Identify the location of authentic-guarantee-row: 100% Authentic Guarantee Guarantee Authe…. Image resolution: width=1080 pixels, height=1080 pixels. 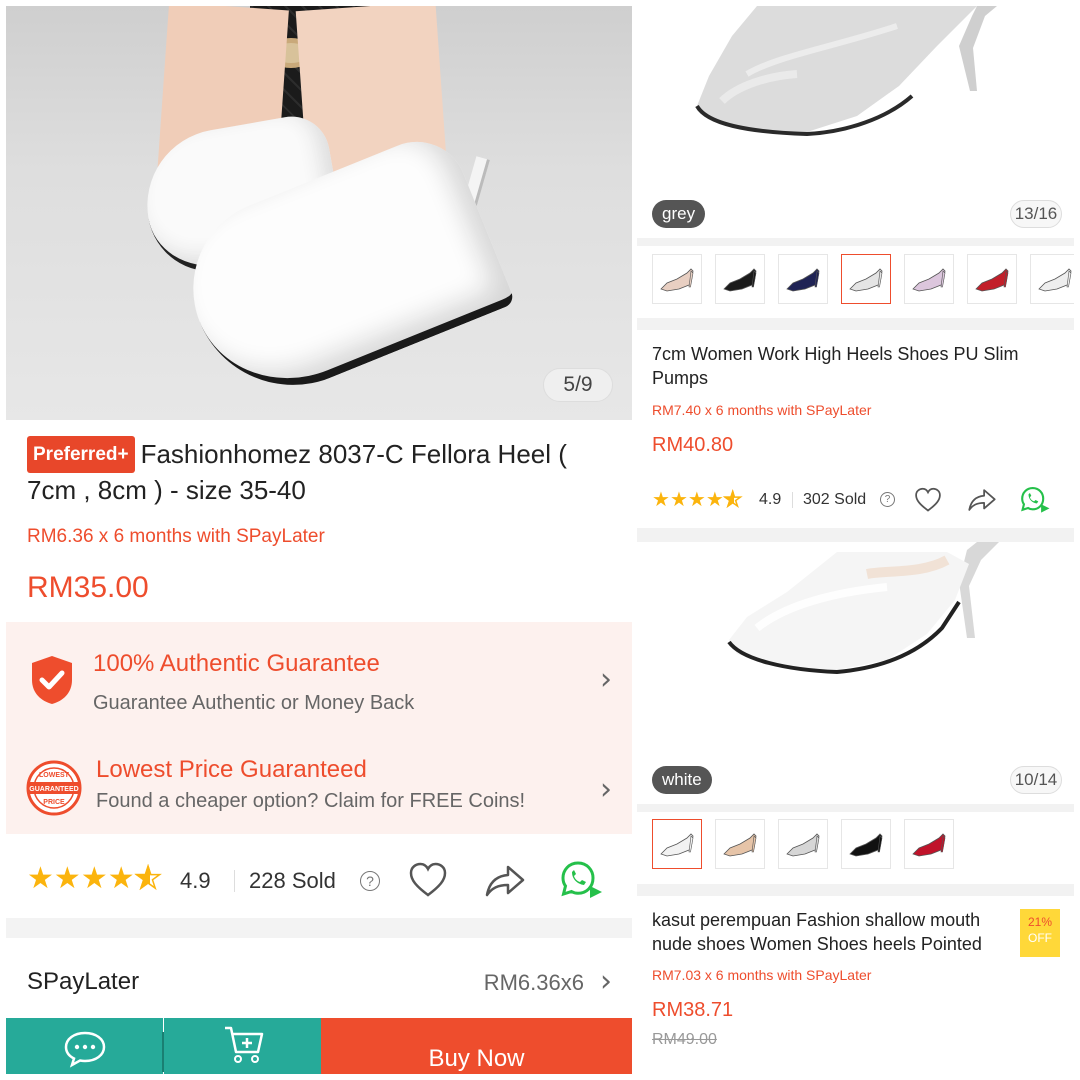
(319, 687).